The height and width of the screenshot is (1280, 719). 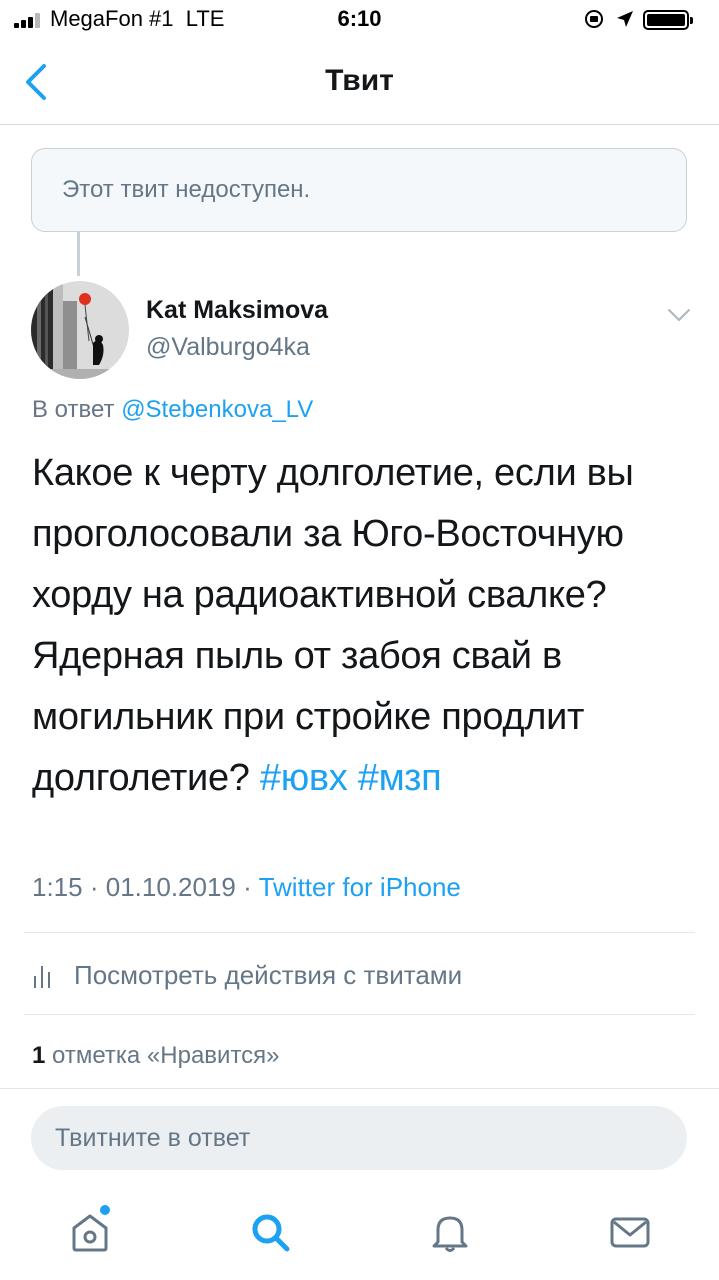 What do you see at coordinates (166, 1055) in the screenshot?
I see `likes-label: отметка «Нравится»` at bounding box center [166, 1055].